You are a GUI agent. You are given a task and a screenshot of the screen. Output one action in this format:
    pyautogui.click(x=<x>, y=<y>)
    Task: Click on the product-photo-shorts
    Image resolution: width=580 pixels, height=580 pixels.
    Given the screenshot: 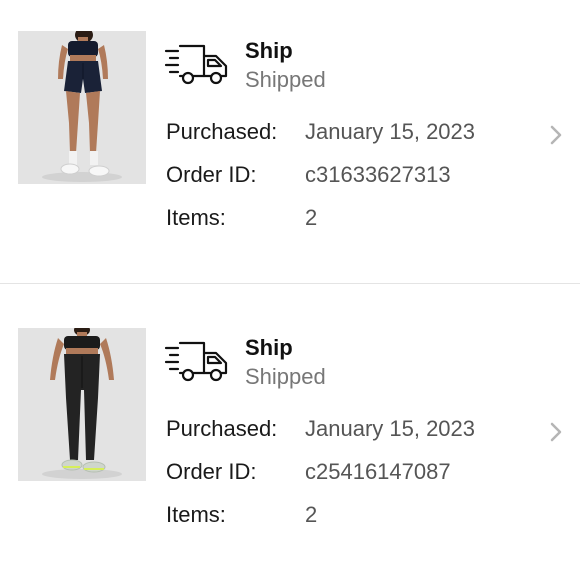 What is the action you would take?
    pyautogui.click(x=82, y=107)
    